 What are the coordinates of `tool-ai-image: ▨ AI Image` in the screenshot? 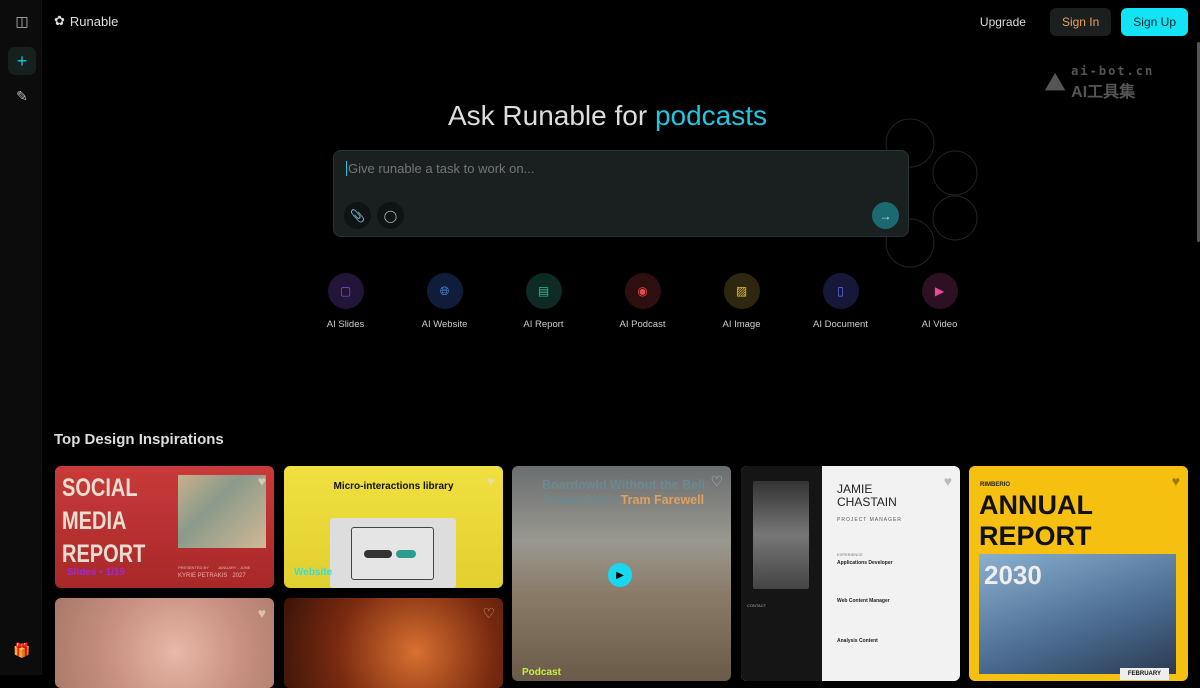 It's located at (741, 301).